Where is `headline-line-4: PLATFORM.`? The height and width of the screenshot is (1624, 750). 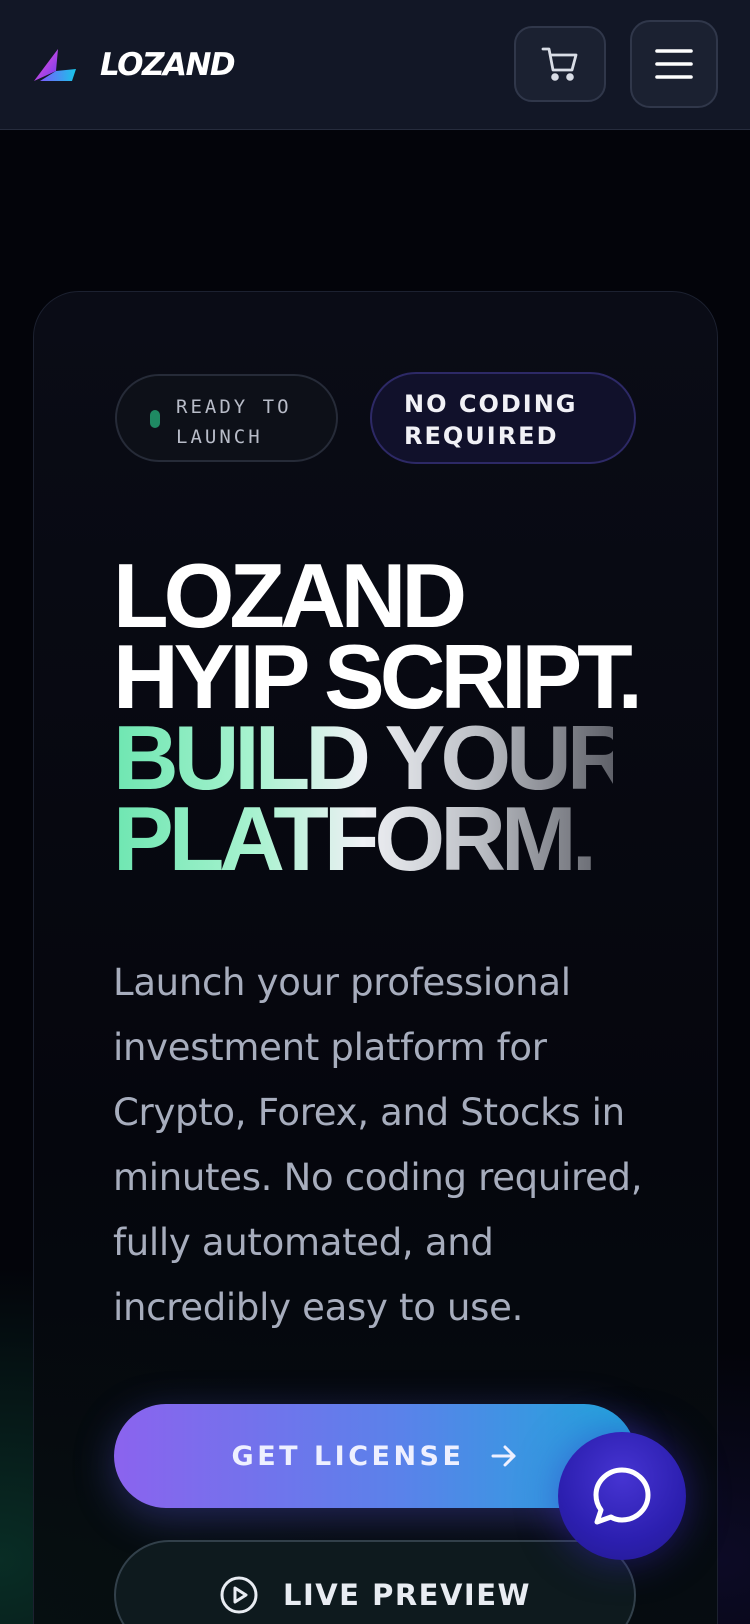 headline-line-4: PLATFORM. is located at coordinates (363, 839).